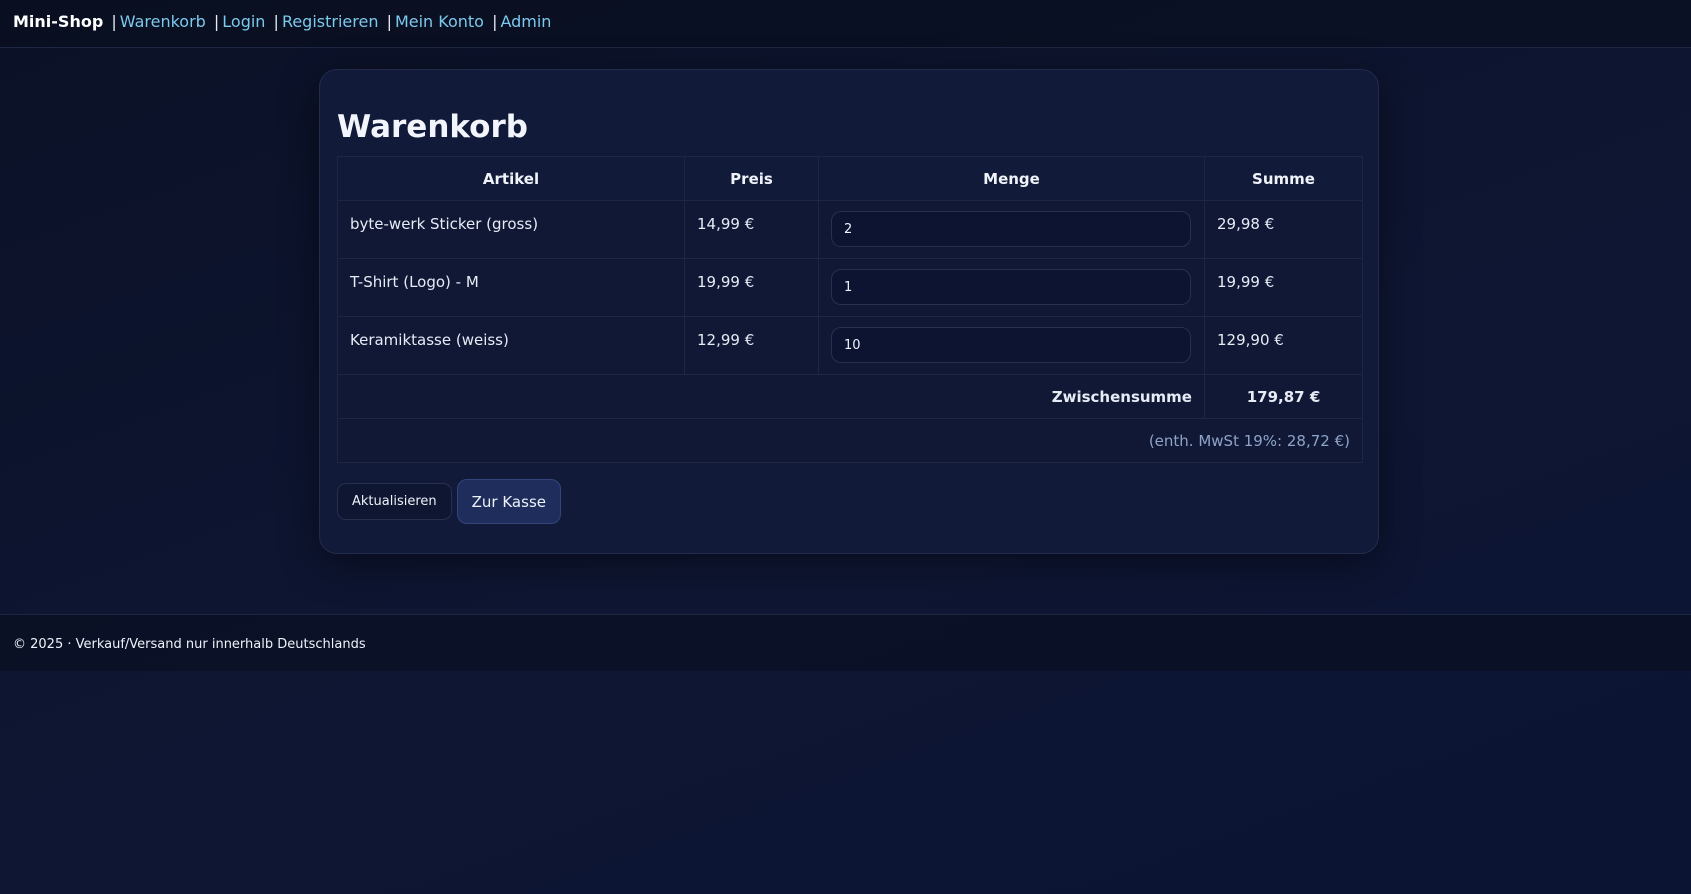  I want to click on nav-link-warenkorb: Warenkorb, so click(163, 21).